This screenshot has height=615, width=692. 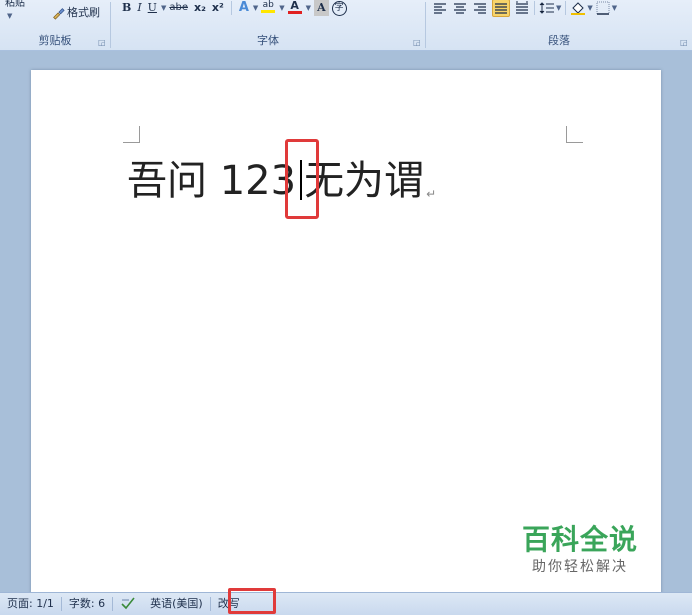 What do you see at coordinates (55, 40) in the screenshot?
I see `clipboard-group-label: 剪贴板` at bounding box center [55, 40].